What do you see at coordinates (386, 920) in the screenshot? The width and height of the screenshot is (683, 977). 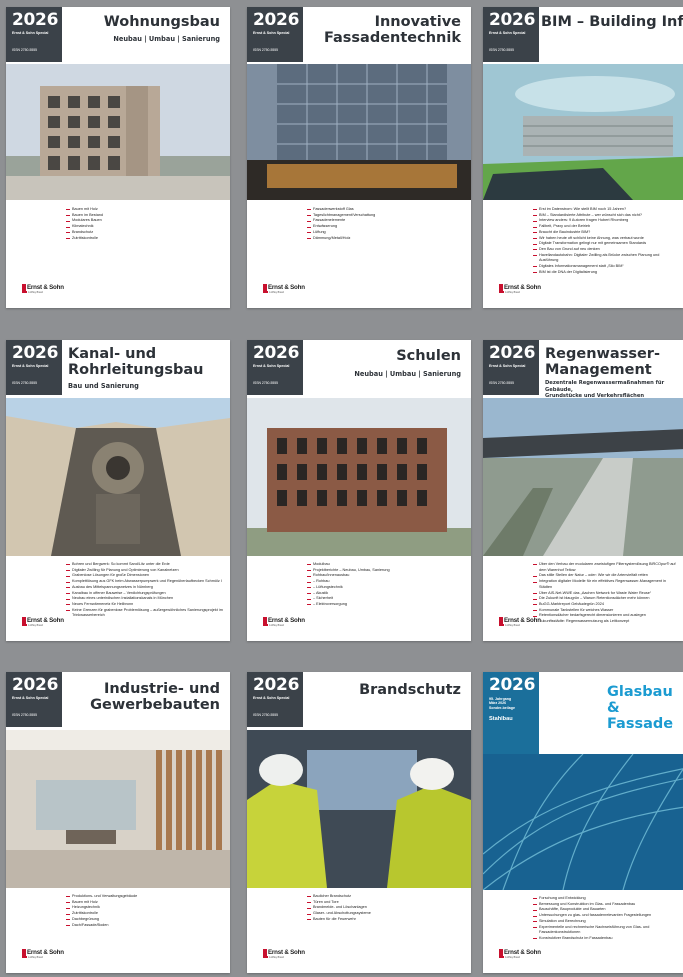 I see `topic-item: Bauten für die Feuerwehr` at bounding box center [386, 920].